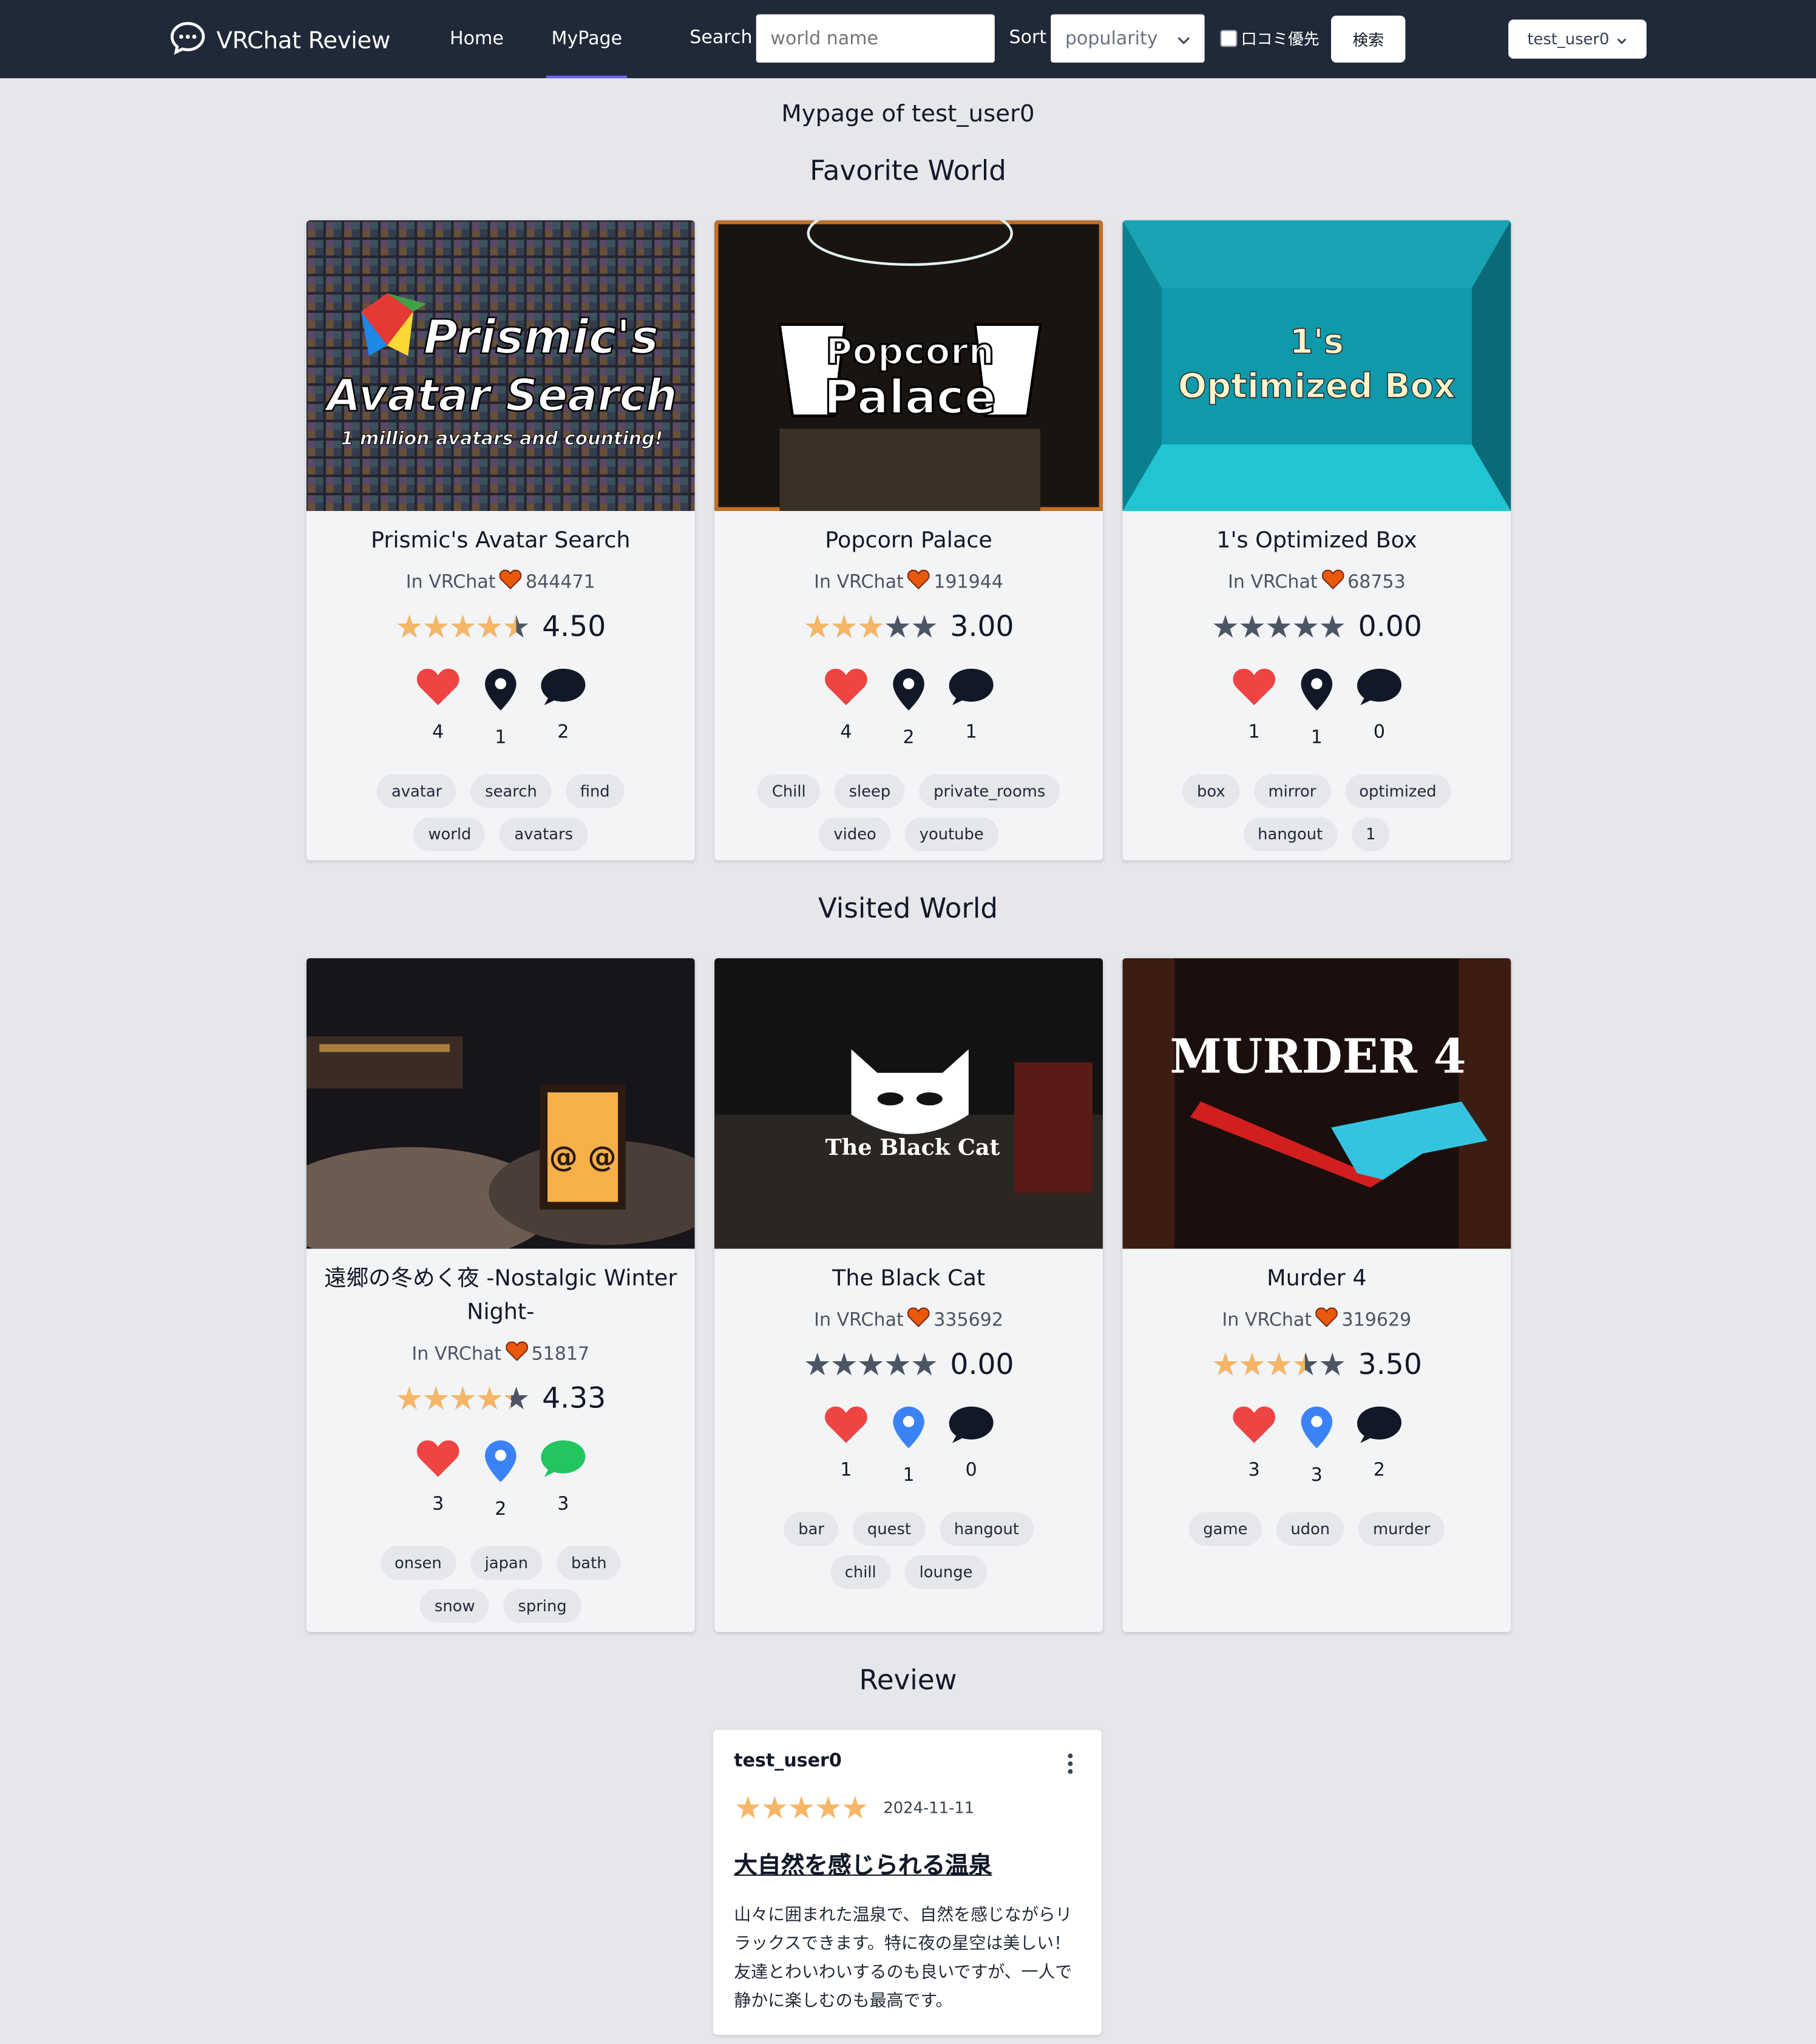 The width and height of the screenshot is (1816, 2044). I want to click on world-title: Prismic's Avatar Search, so click(501, 541).